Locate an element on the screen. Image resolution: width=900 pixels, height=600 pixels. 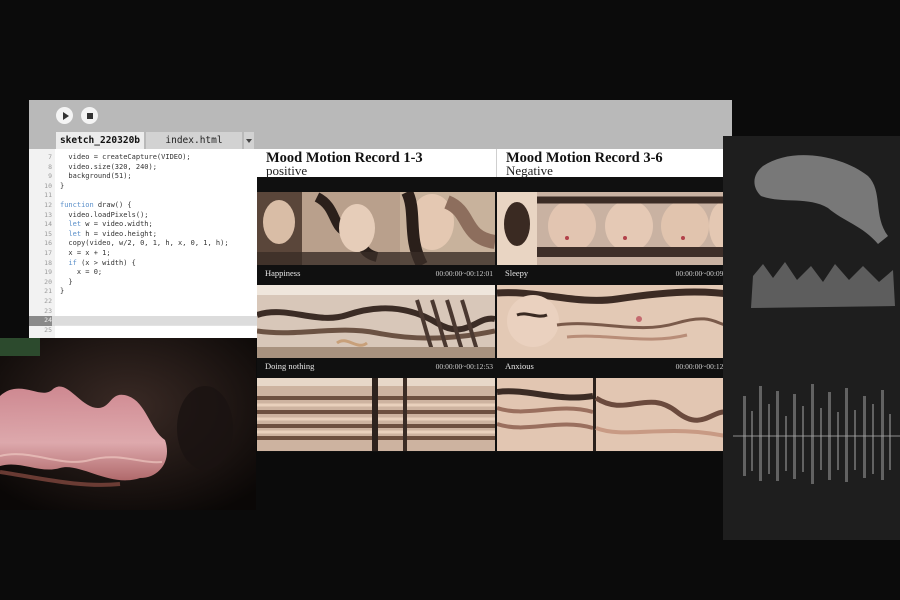
code-text: video = createCapture(VIDEO); is located at coordinates (125, 157).